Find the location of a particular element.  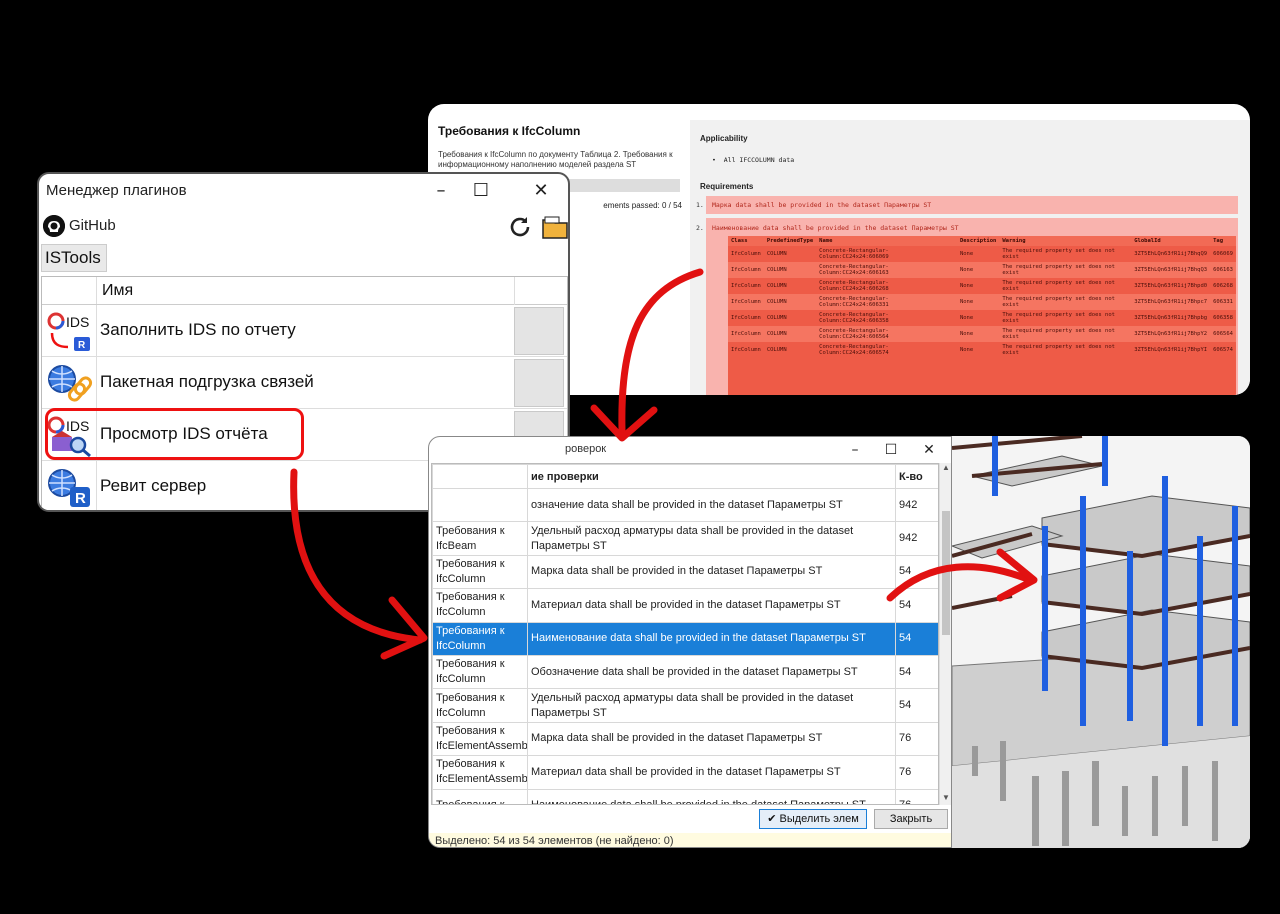

report-cell-gid: 3ZT5EhLQn63fR1ij7BhqQ3 is located at coordinates (1171, 270).